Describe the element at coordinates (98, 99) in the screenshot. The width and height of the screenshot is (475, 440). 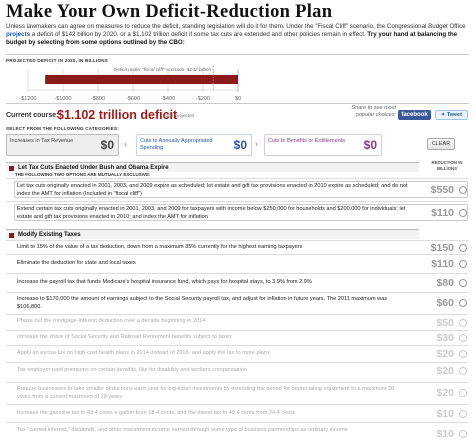
I see `x-tick-label: -$800` at that location.